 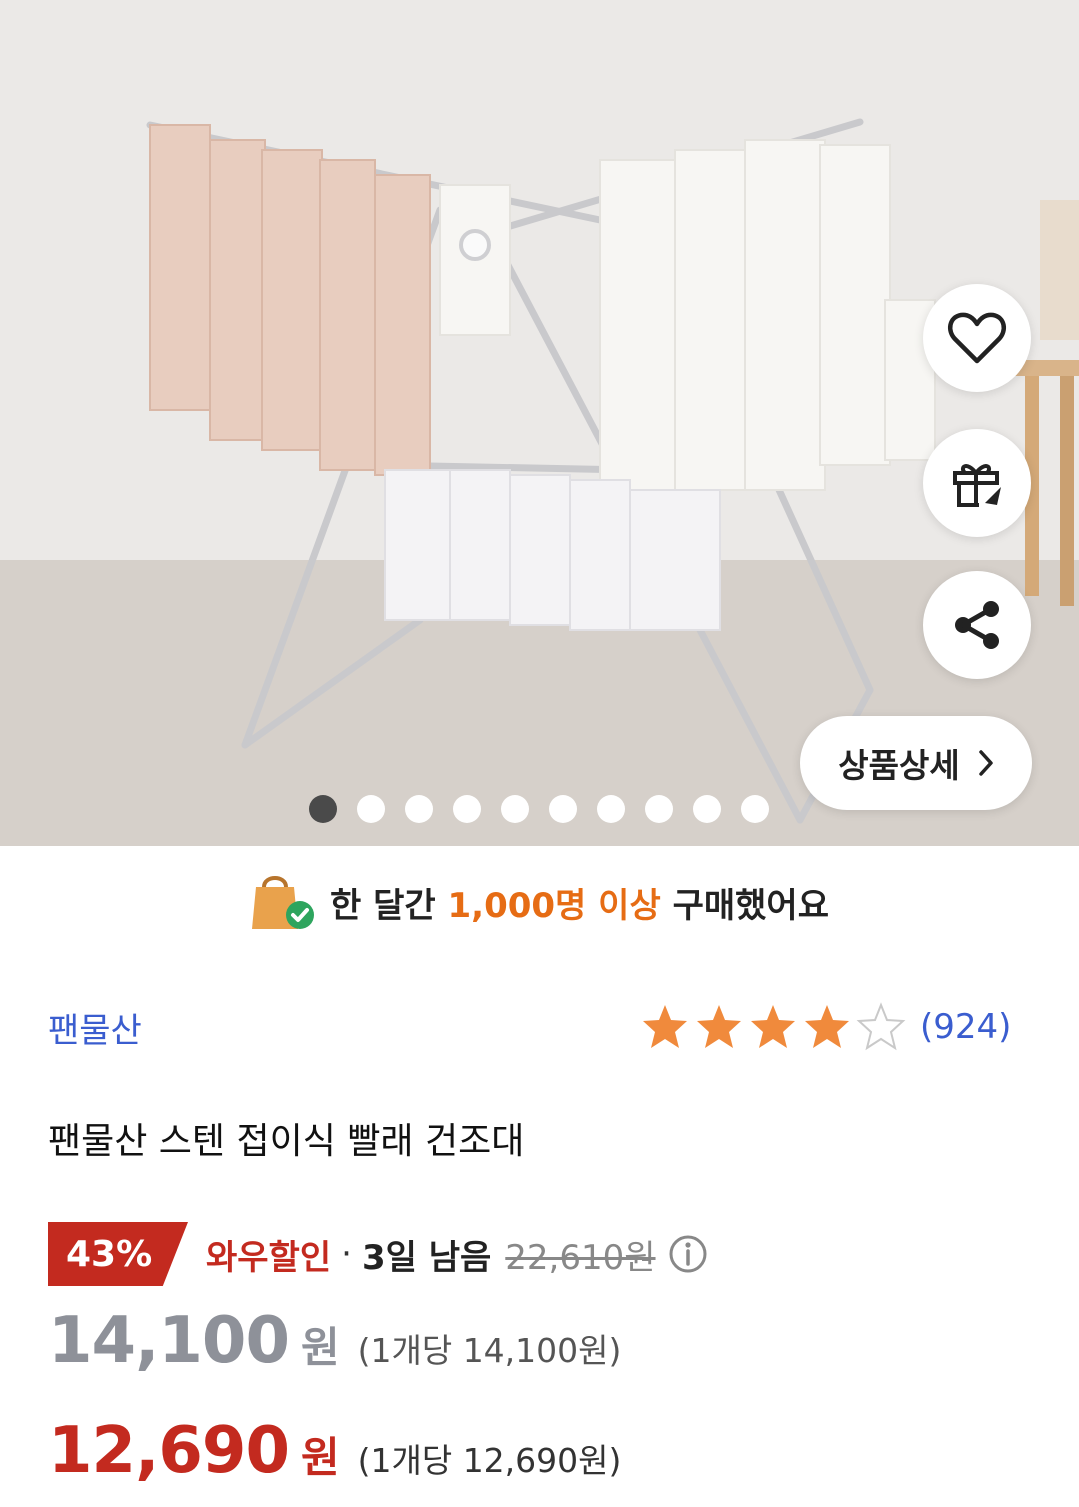 I want to click on regular-price-amount: 14,100, so click(x=169, y=1341).